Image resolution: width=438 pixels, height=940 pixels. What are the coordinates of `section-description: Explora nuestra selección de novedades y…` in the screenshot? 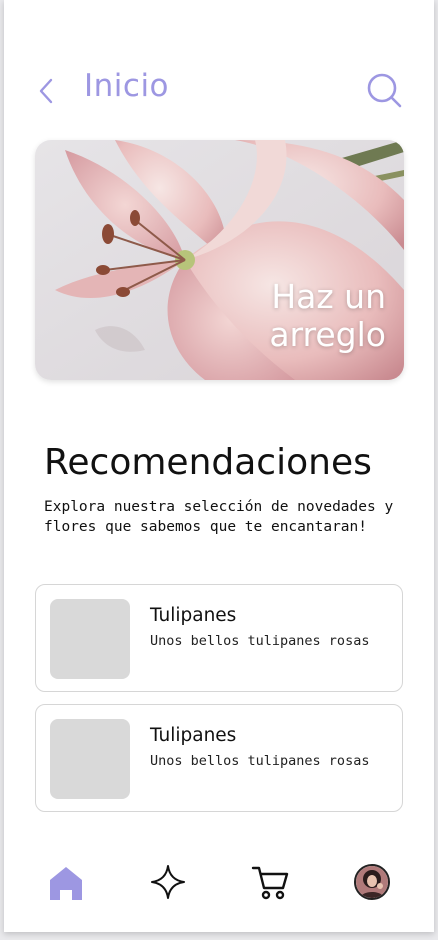 It's located at (219, 517).